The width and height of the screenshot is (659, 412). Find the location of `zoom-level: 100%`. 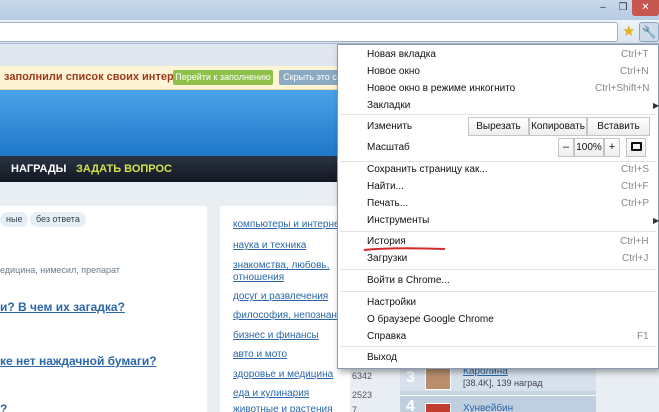

zoom-level: 100% is located at coordinates (589, 147).